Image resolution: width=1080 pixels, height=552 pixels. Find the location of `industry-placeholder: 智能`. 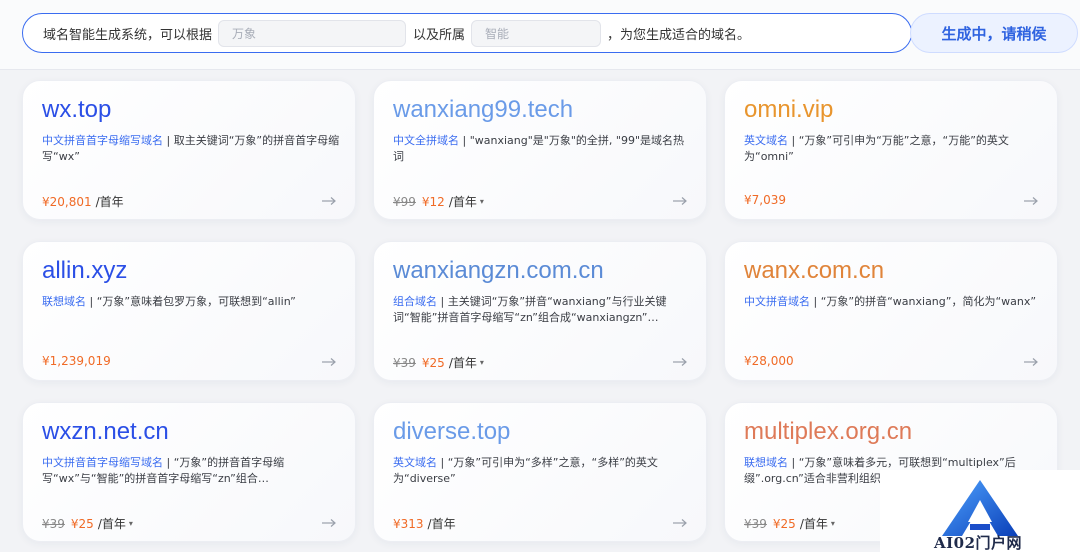

industry-placeholder: 智能 is located at coordinates (497, 33).